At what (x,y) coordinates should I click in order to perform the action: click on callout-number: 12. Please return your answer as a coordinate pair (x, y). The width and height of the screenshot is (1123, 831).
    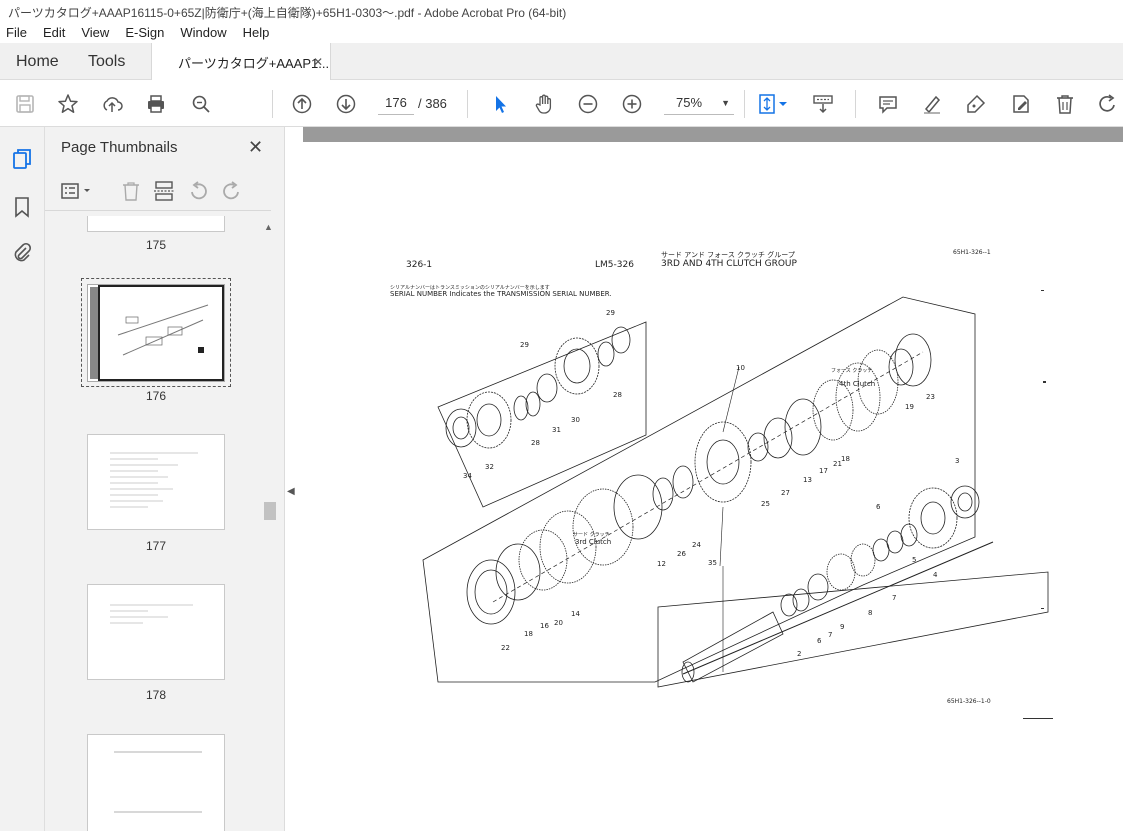
    Looking at the image, I should click on (661, 564).